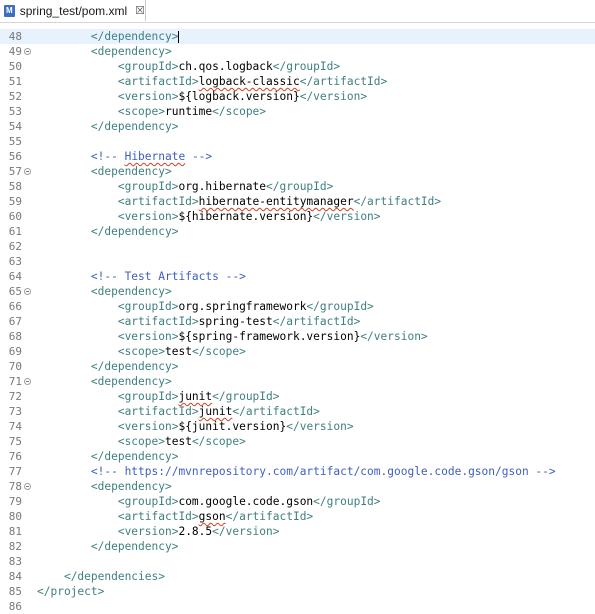  Describe the element at coordinates (297, 36) in the screenshot. I see `code-line: 48 </dependency>` at that location.